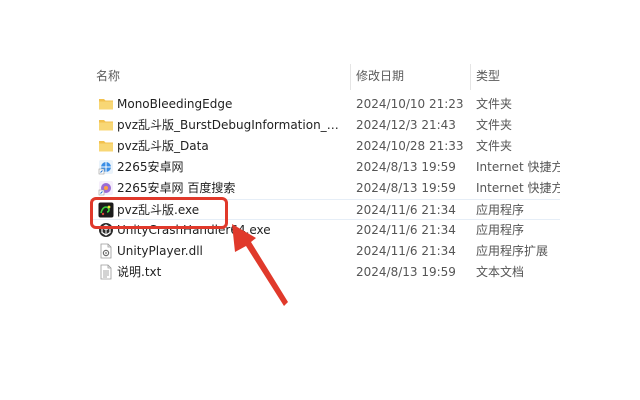 Image resolution: width=640 pixels, height=400 pixels. Describe the element at coordinates (194, 230) in the screenshot. I see `file-name: UnityCrashHandler64.exe` at that location.